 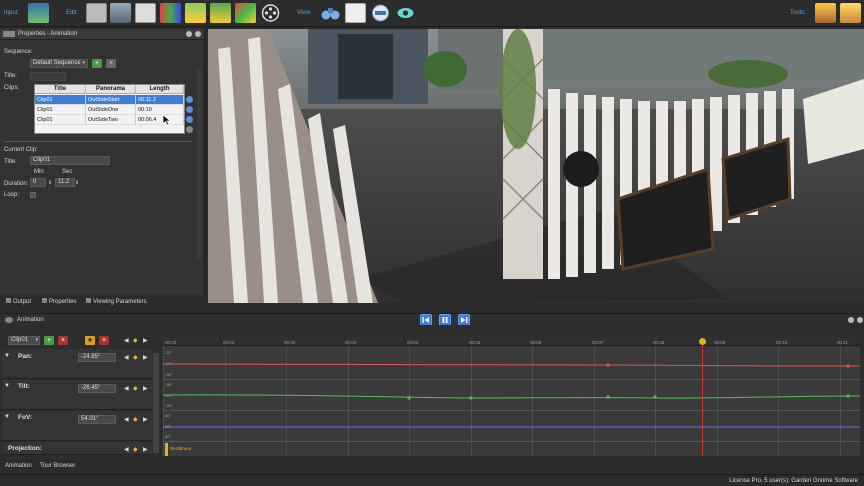 I want to click on properties-icon, so click(x=145, y=13).